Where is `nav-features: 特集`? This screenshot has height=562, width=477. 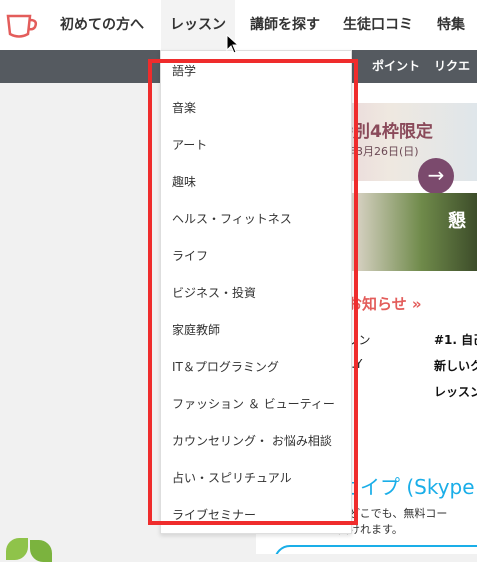
nav-features: 特集 is located at coordinates (451, 25).